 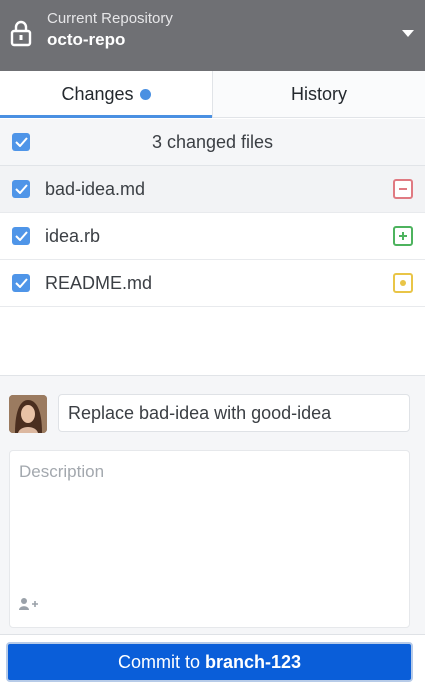 What do you see at coordinates (29, 604) in the screenshot?
I see `add-coauthor-icon` at bounding box center [29, 604].